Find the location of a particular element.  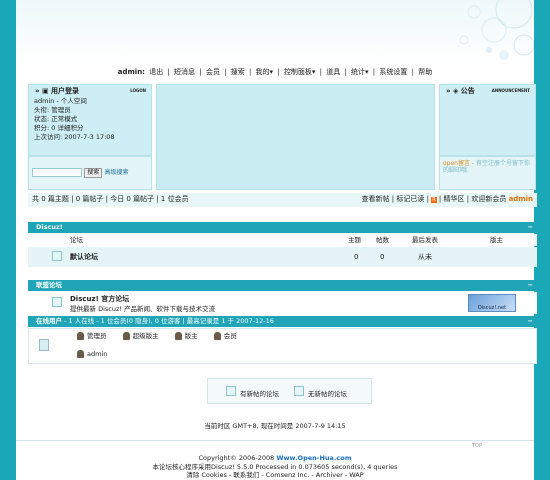

forum-category-title: Discuz! is located at coordinates (49, 227).